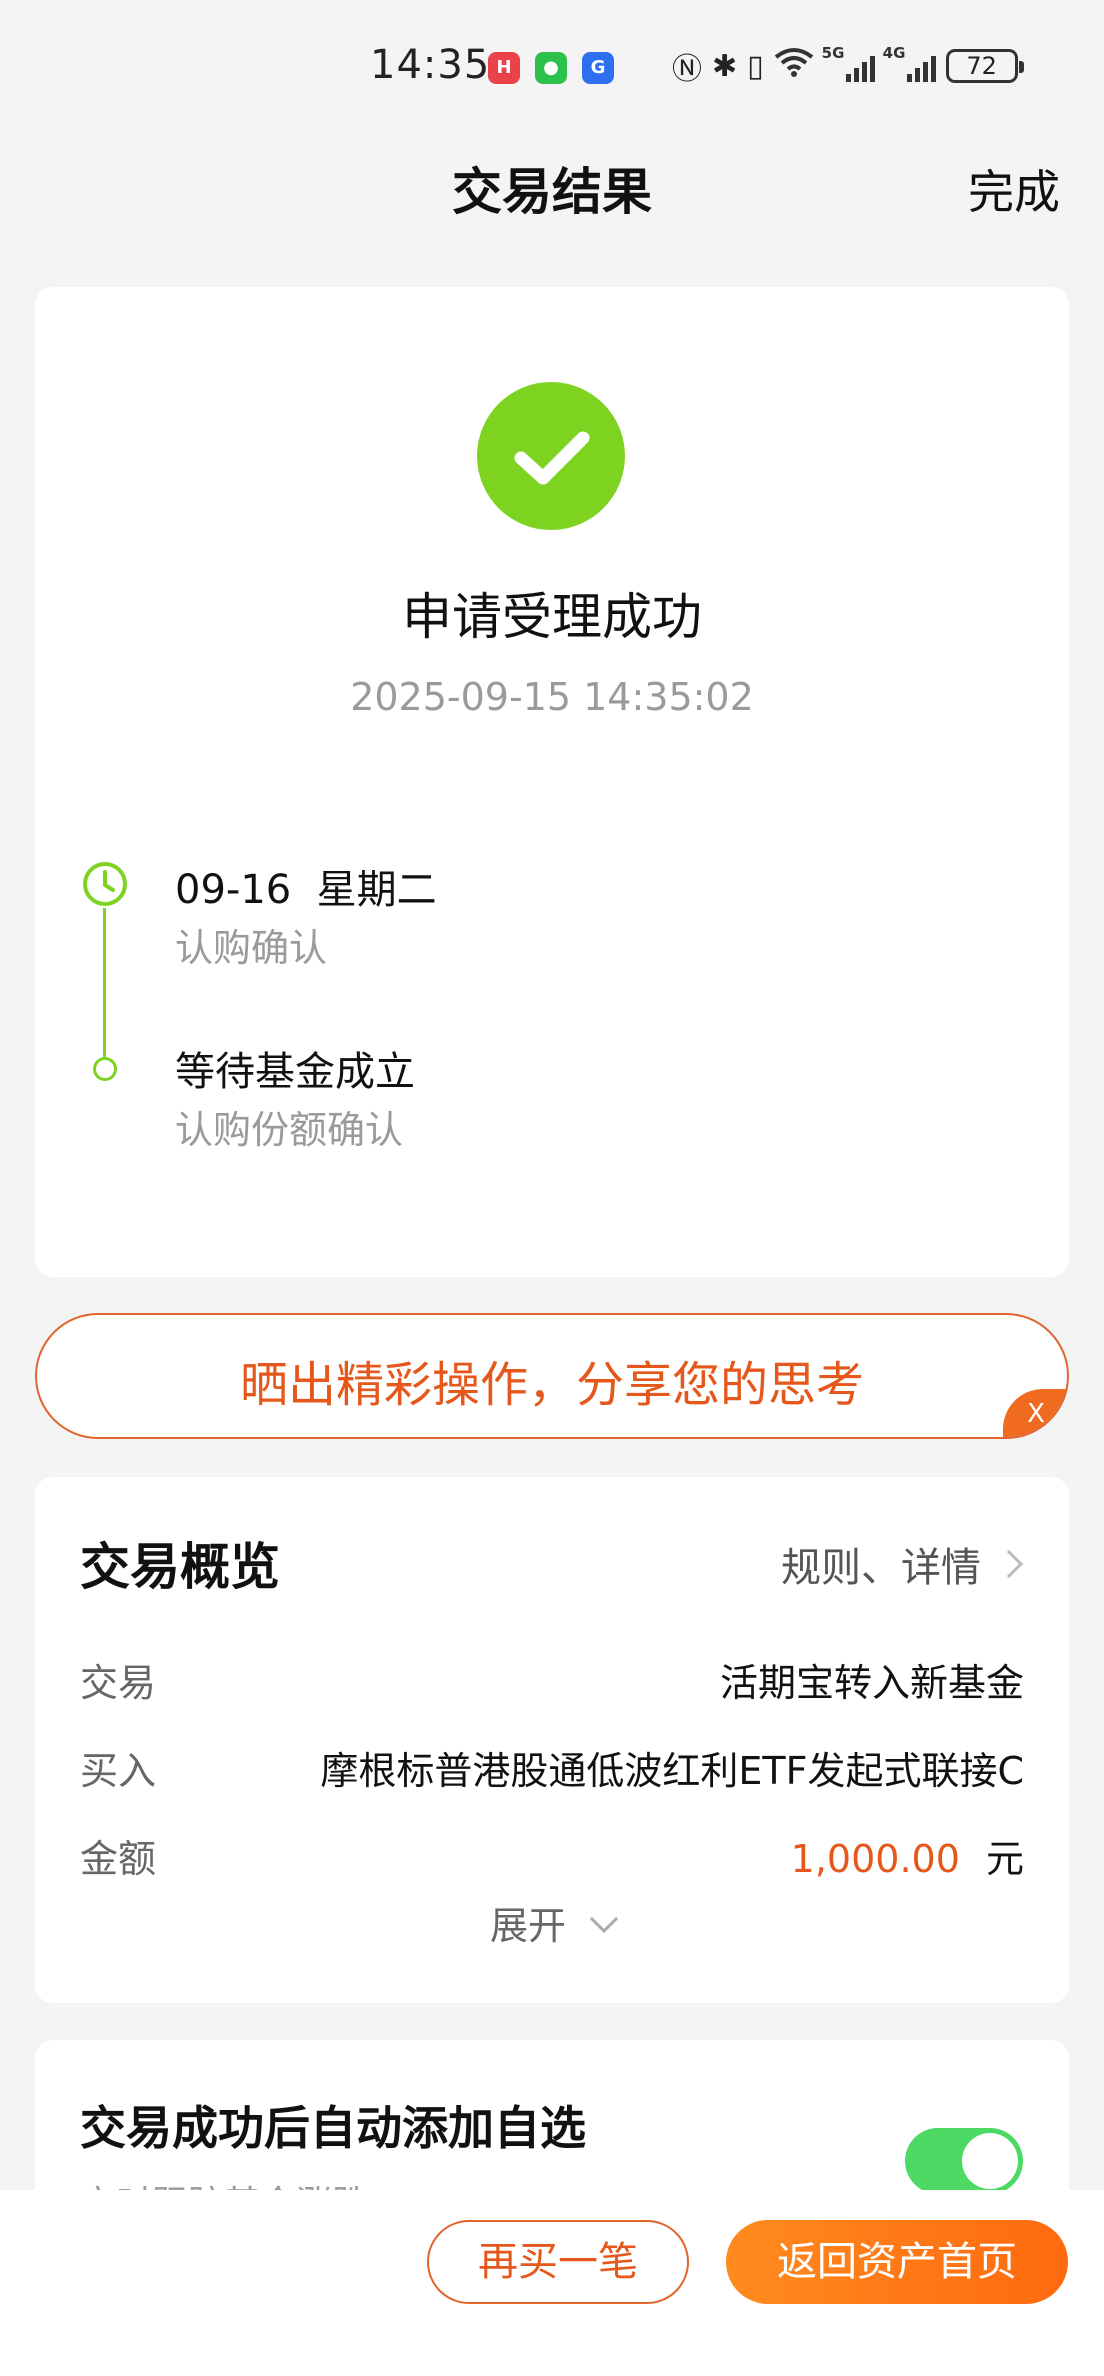  I want to click on toggle-knob, so click(990, 2161).